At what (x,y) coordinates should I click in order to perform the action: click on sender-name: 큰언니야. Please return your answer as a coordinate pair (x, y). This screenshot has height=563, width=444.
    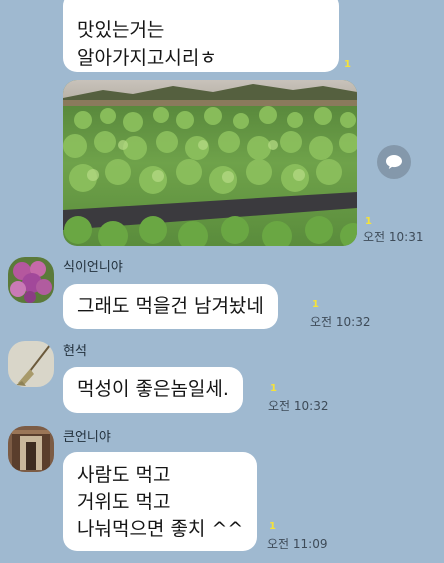
    Looking at the image, I should click on (87, 437).